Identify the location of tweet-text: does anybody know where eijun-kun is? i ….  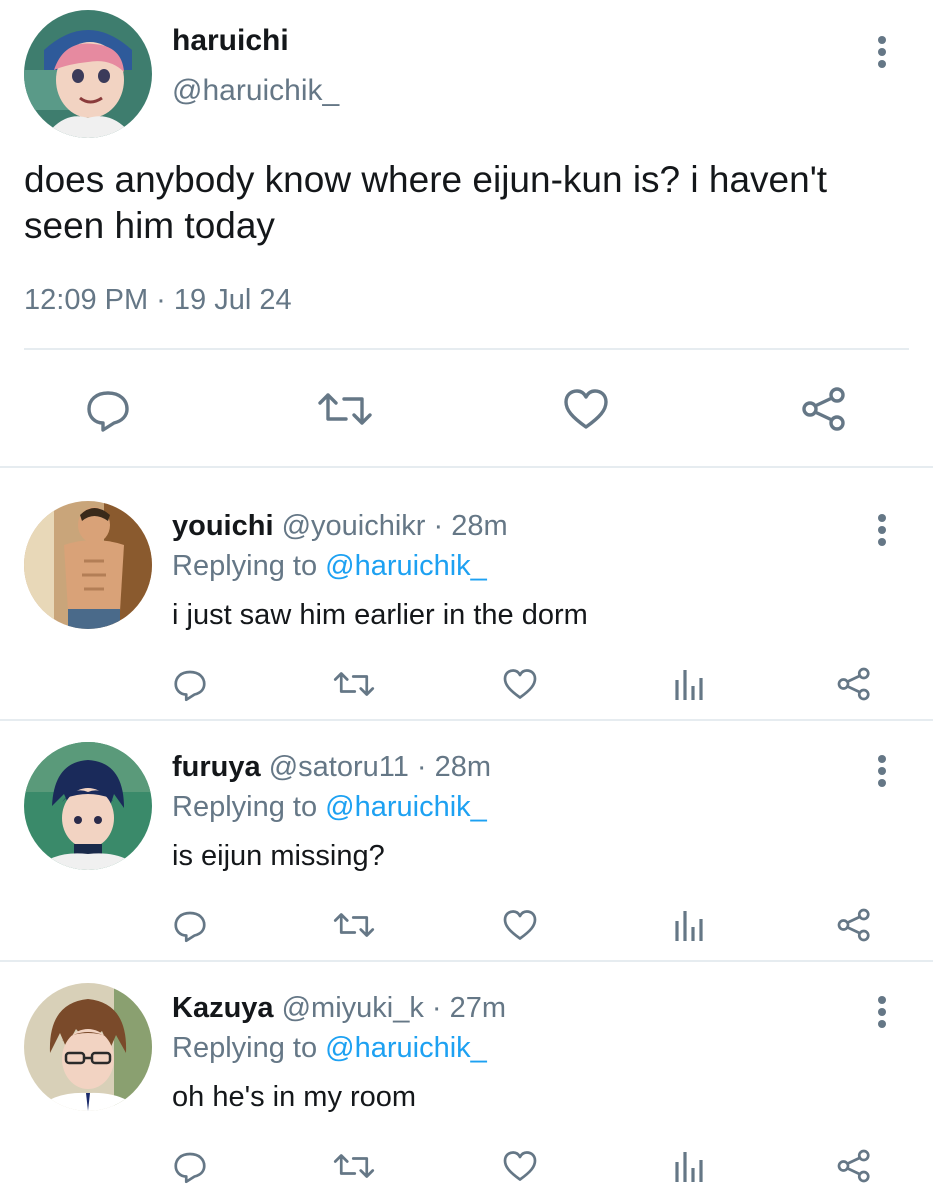
(426, 202).